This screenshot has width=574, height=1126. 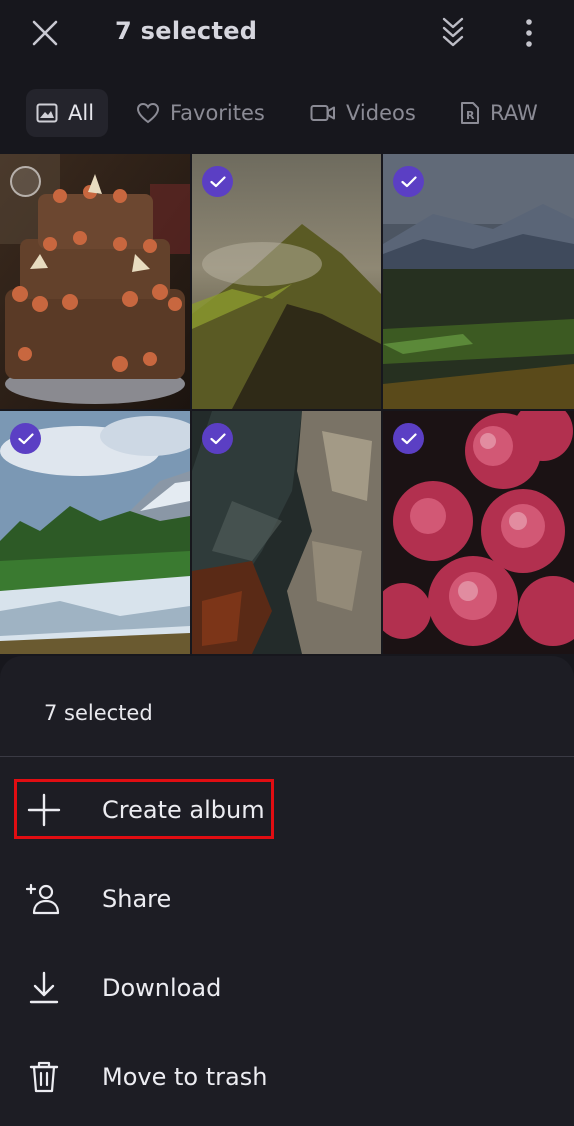 What do you see at coordinates (478, 532) in the screenshot?
I see `photo-thumbnail-flowers` at bounding box center [478, 532].